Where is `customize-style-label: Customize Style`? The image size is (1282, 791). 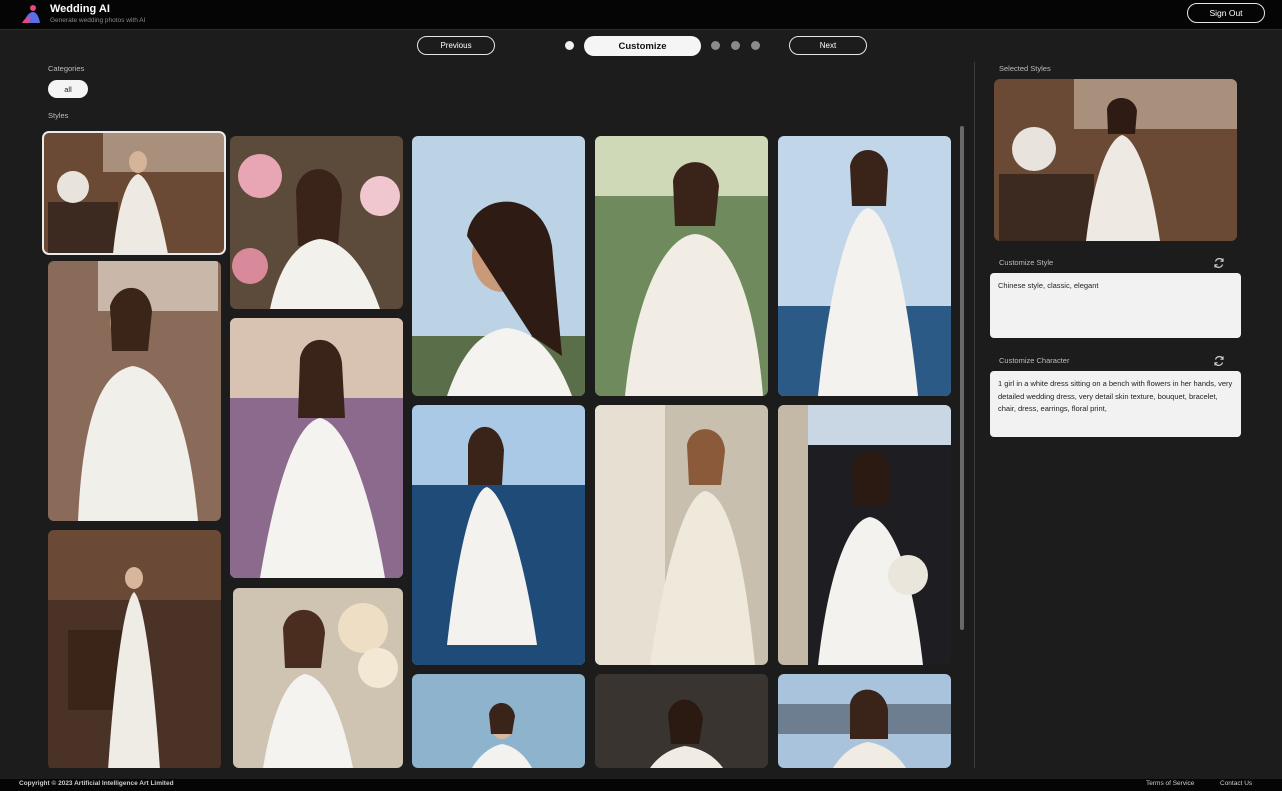 customize-style-label: Customize Style is located at coordinates (1026, 262).